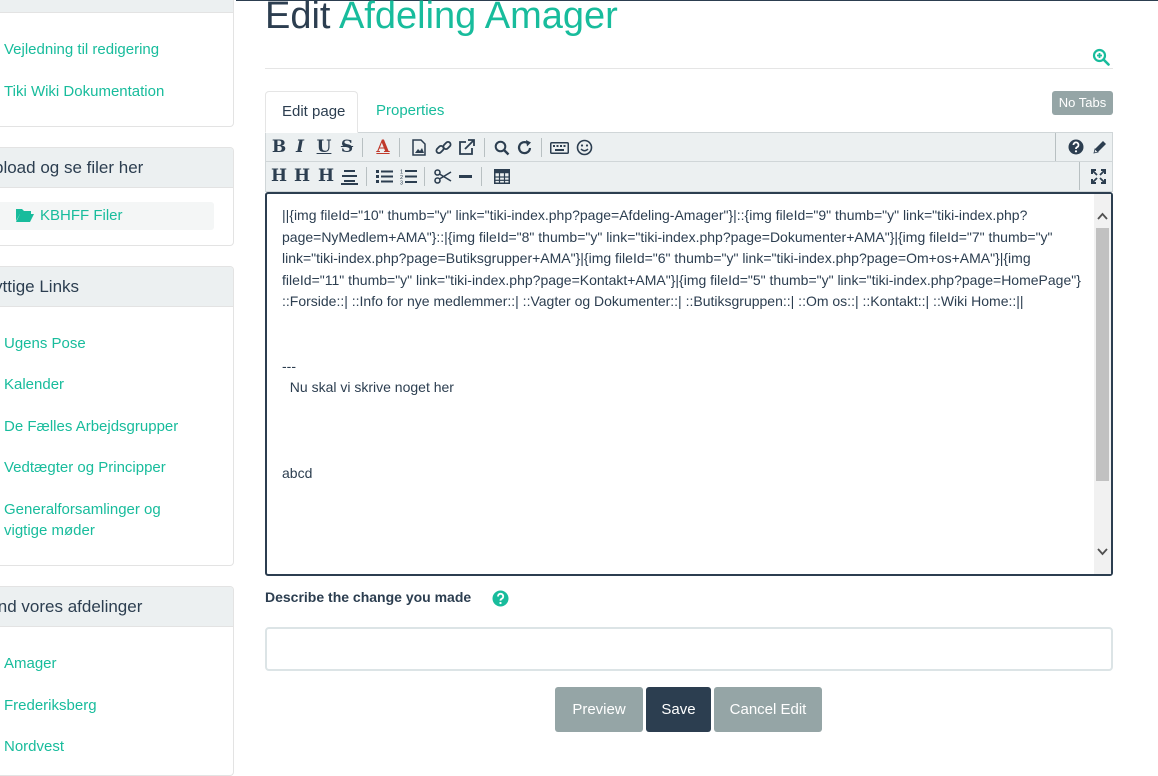  I want to click on table-icon, so click(502, 176).